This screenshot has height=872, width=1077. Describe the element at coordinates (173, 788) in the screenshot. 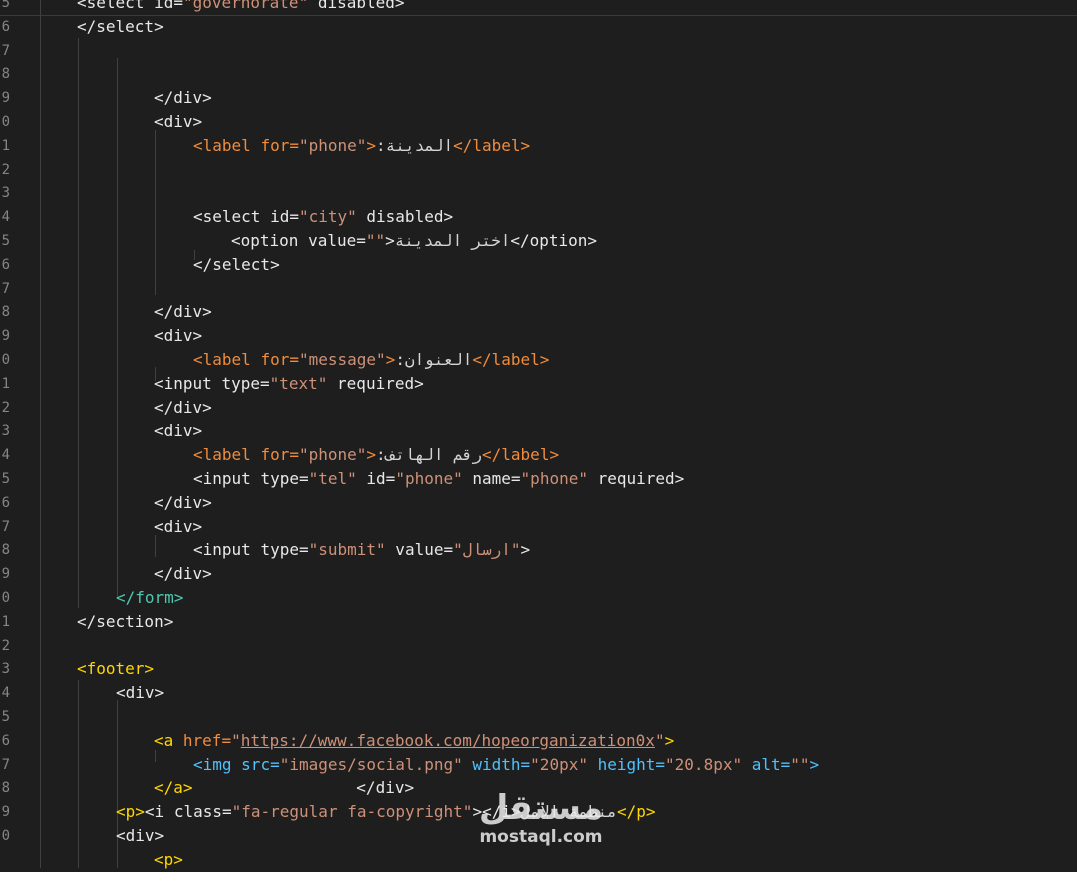

I see `code-token: </a>` at that location.